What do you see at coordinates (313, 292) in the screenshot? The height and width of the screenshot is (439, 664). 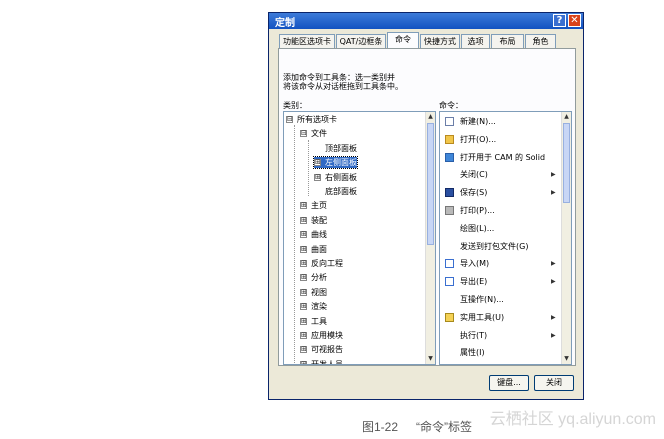 I see `tree-item: ⊞ 视图` at bounding box center [313, 292].